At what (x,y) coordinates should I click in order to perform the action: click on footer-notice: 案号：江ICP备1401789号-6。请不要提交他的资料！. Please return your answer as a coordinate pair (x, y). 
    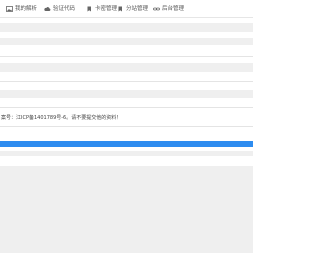
    Looking at the image, I should click on (61, 118).